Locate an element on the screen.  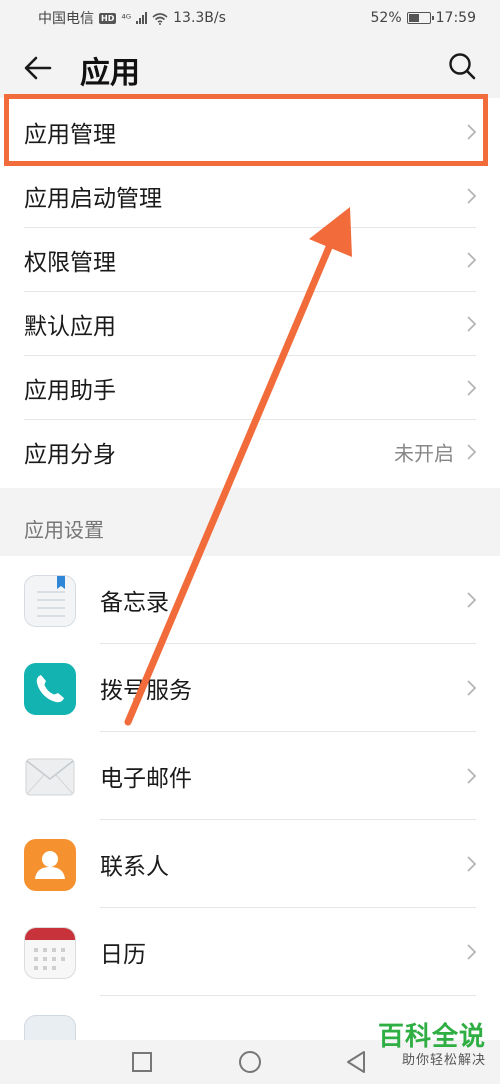
square-icon is located at coordinates (142, 1062).